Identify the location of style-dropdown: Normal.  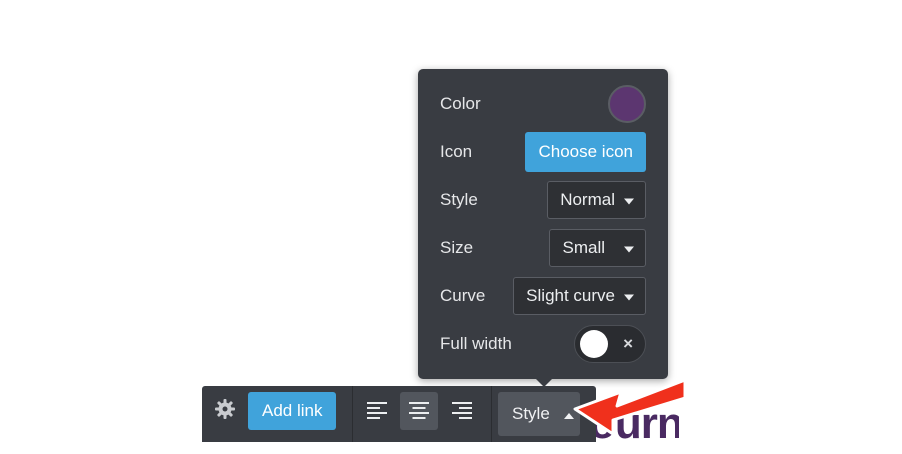
(596, 200).